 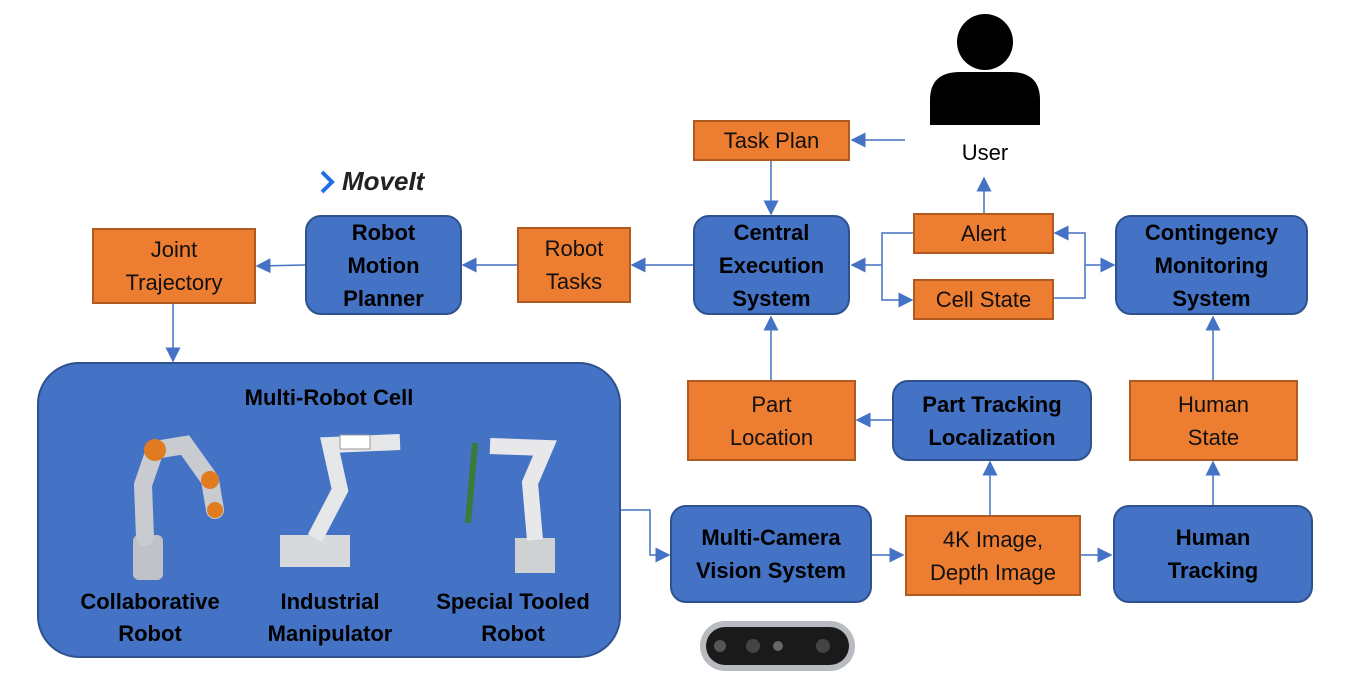 I want to click on human-state-node: Human State, so click(x=1213, y=420).